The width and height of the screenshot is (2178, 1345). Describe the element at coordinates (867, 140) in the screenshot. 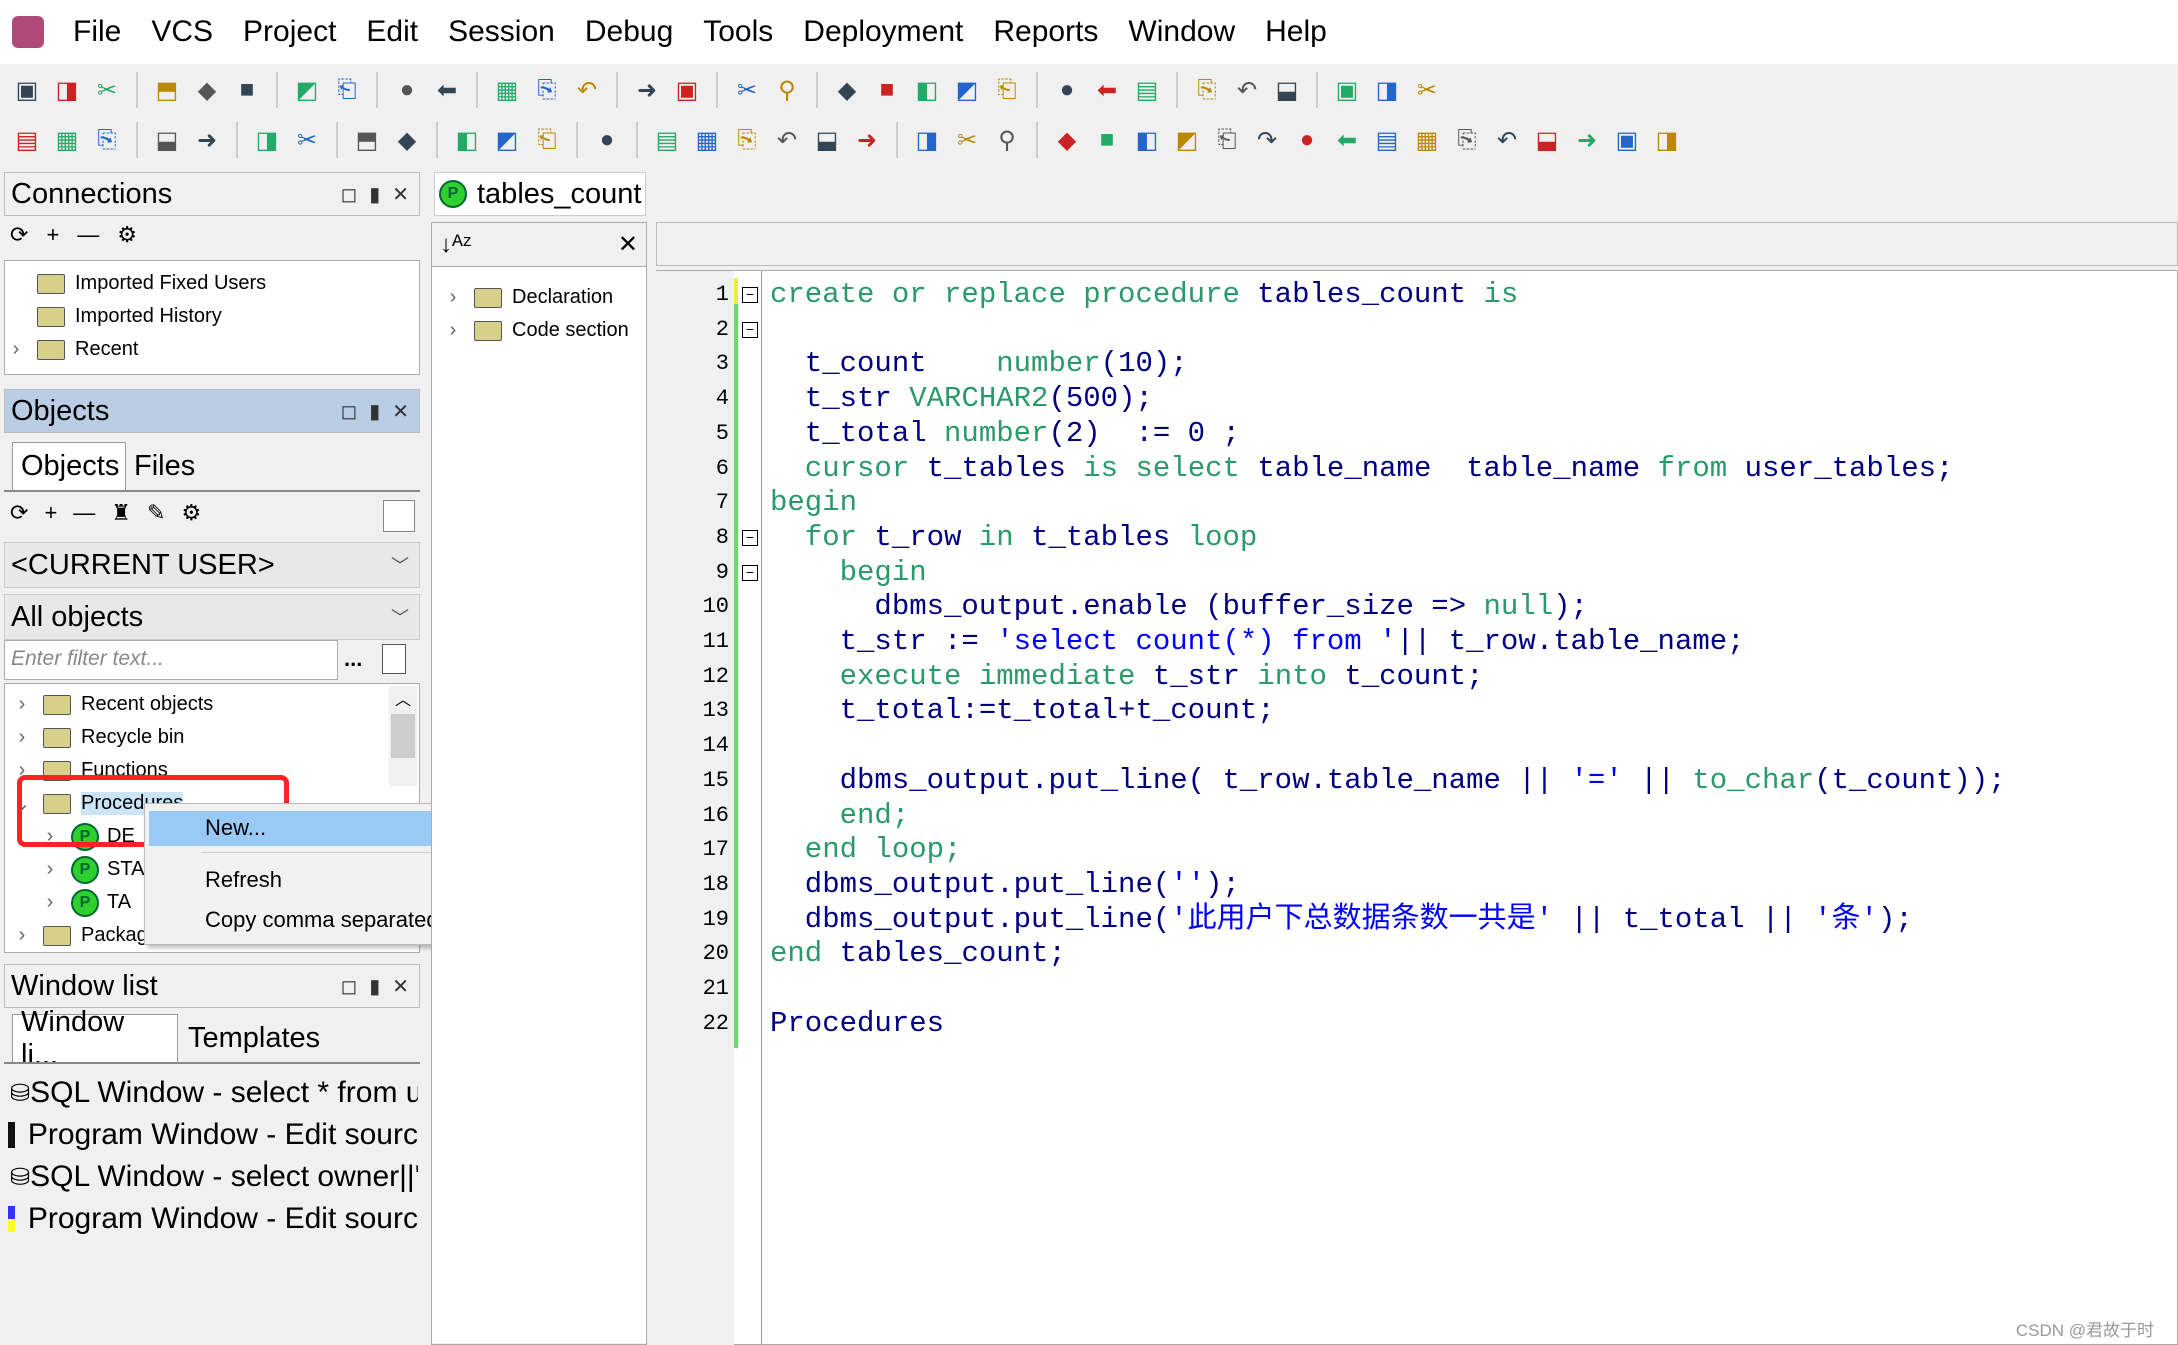

I see `step-icon: ➜` at that location.